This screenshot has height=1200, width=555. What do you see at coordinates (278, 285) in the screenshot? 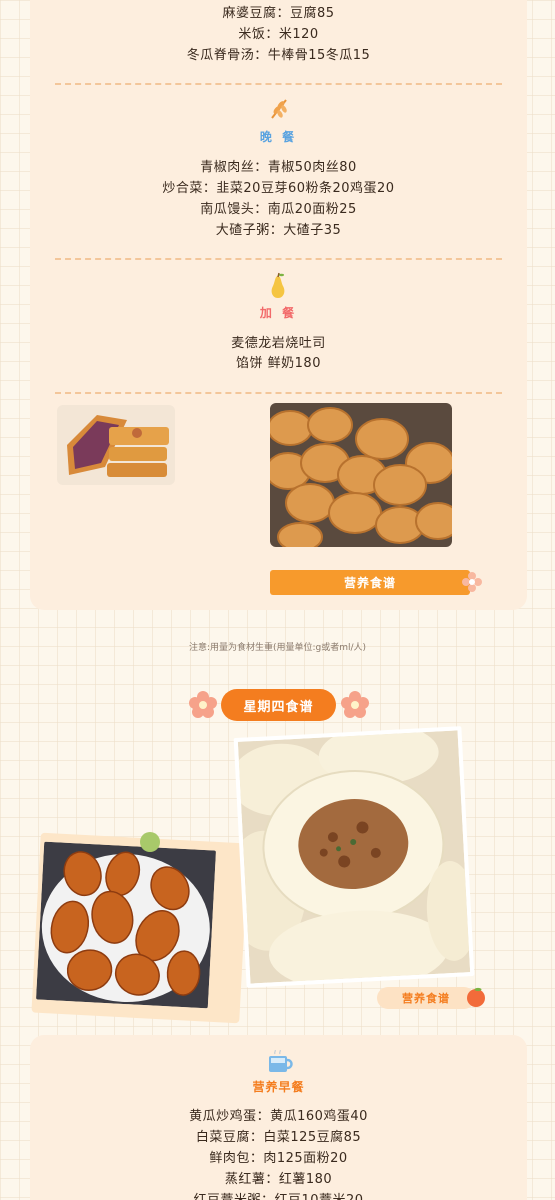
I see `pear-icon` at bounding box center [278, 285].